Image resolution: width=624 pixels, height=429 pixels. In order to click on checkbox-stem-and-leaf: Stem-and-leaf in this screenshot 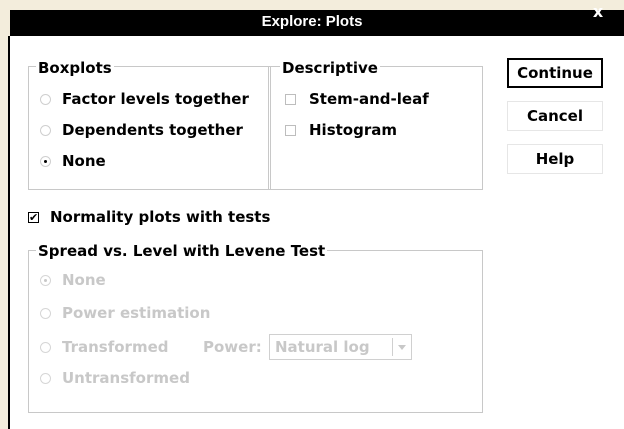, I will do `click(357, 99)`.